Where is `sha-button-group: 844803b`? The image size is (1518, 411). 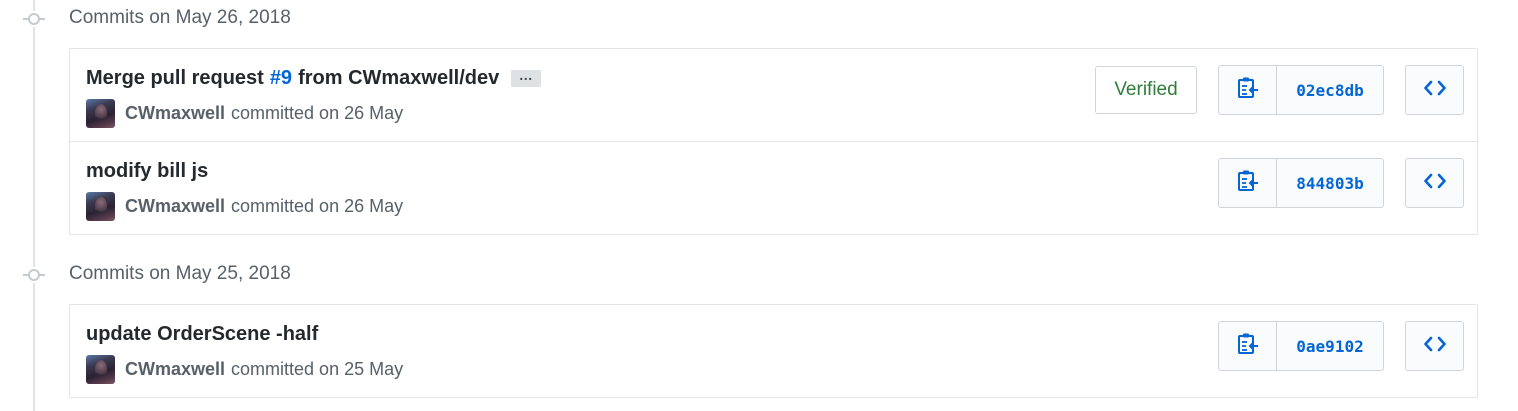
sha-button-group: 844803b is located at coordinates (1301, 183).